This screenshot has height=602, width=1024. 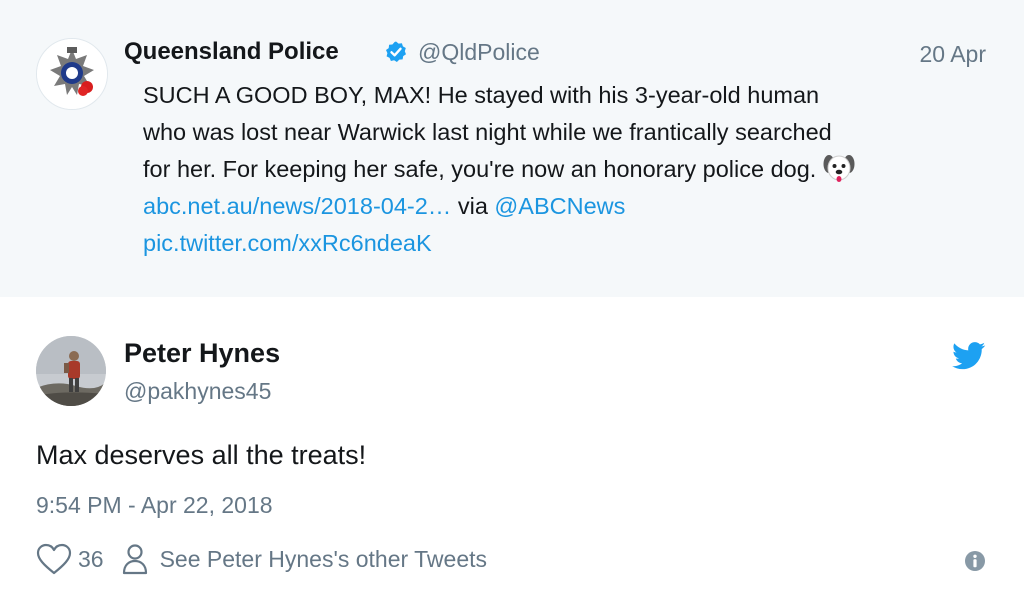 I want to click on quoted-author-name: Queensland Police, so click(x=231, y=52).